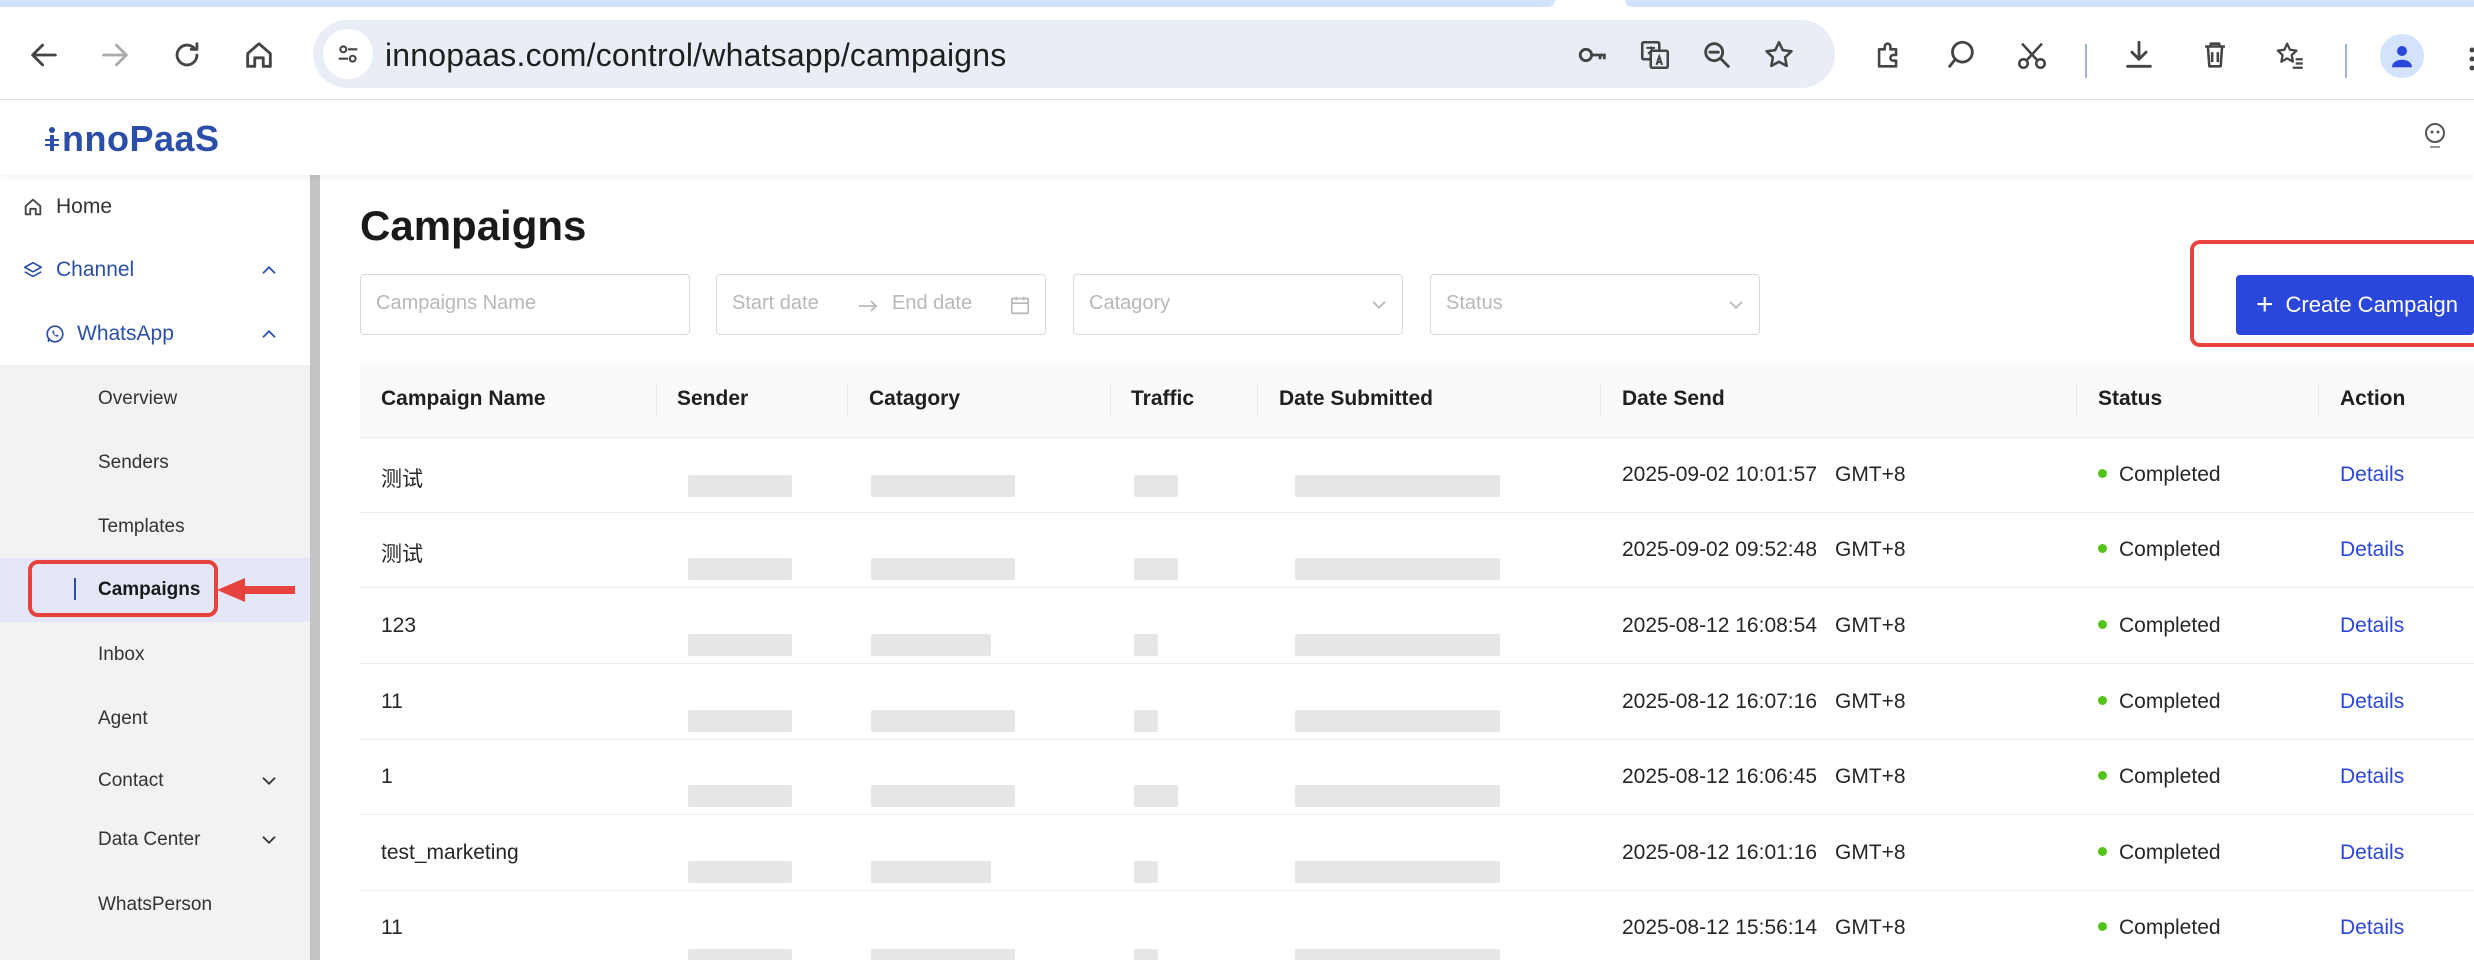  What do you see at coordinates (1655, 55) in the screenshot?
I see `translate-icon` at bounding box center [1655, 55].